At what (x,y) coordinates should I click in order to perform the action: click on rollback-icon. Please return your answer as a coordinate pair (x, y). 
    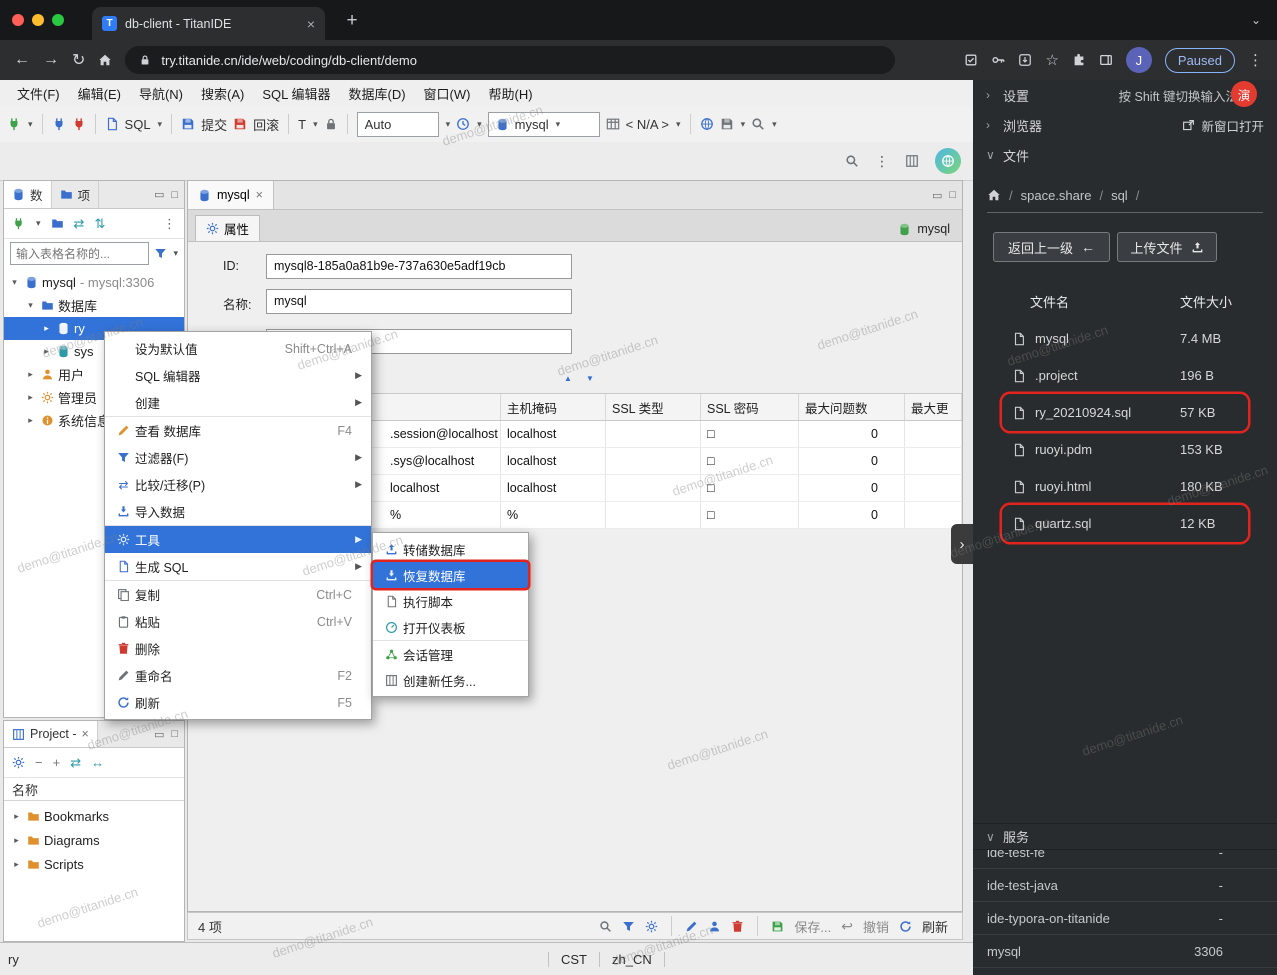
    Looking at the image, I should click on (240, 124).